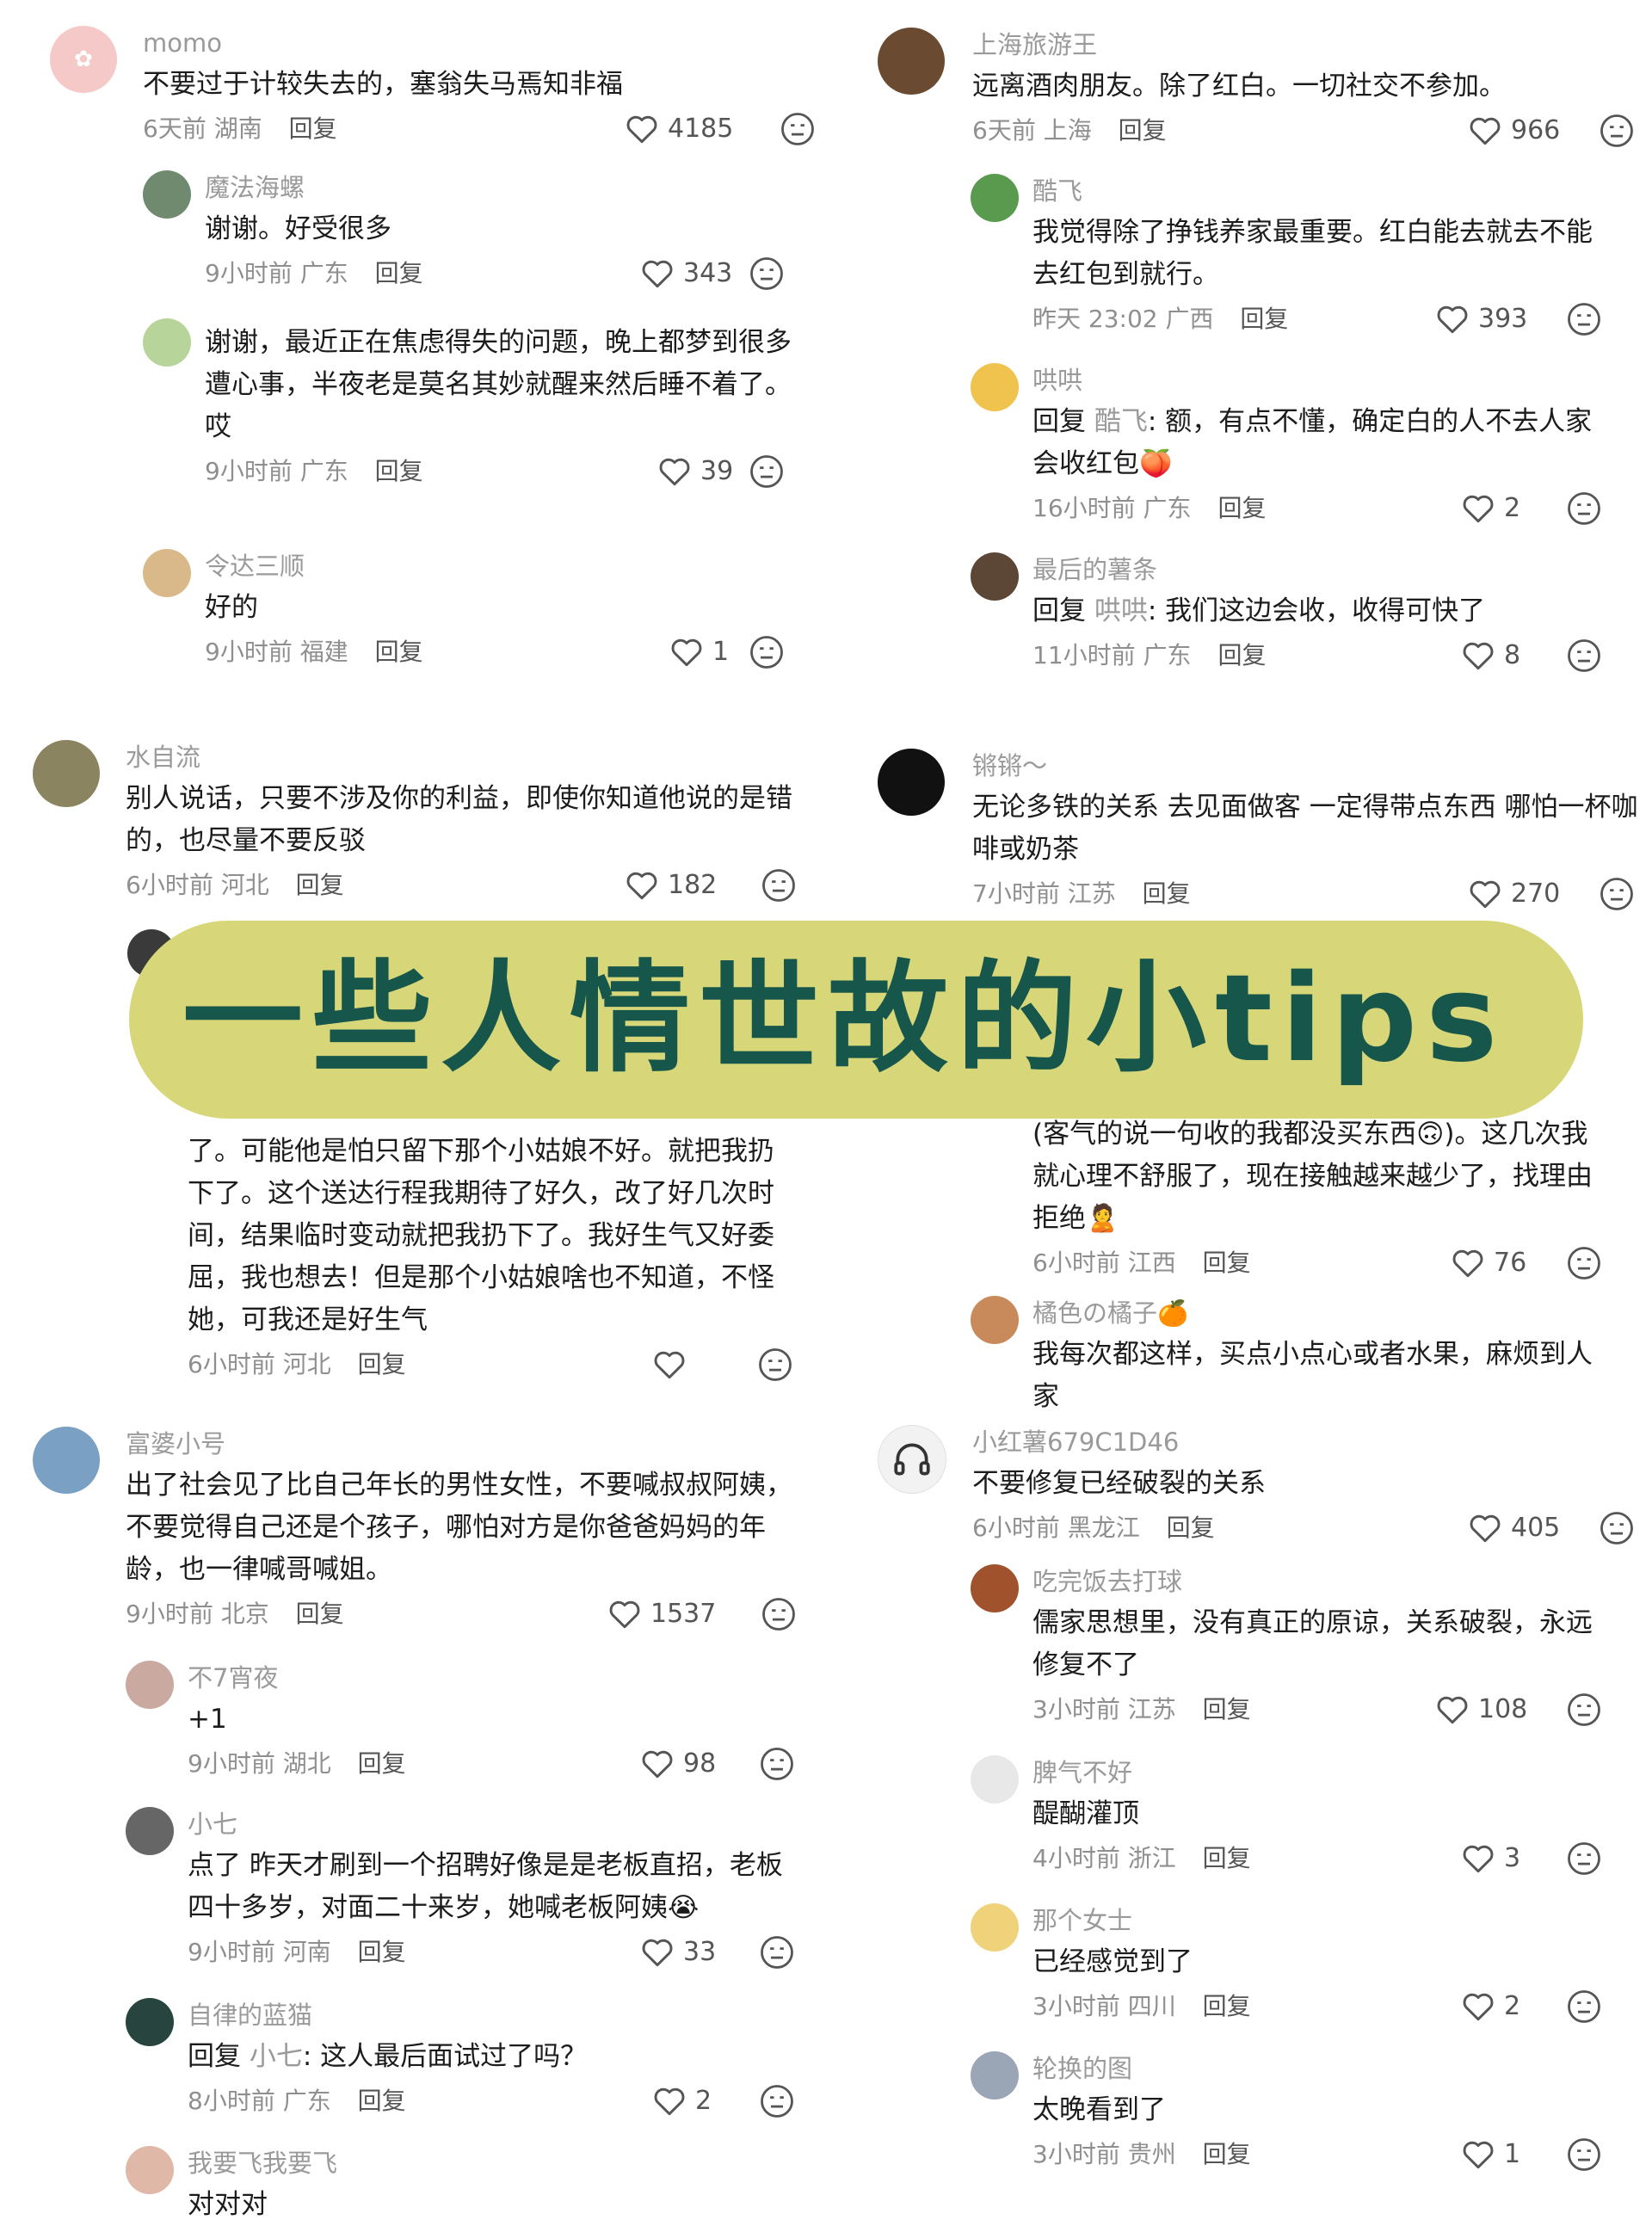  What do you see at coordinates (1490, 656) in the screenshot?
I see `like-button: 8` at bounding box center [1490, 656].